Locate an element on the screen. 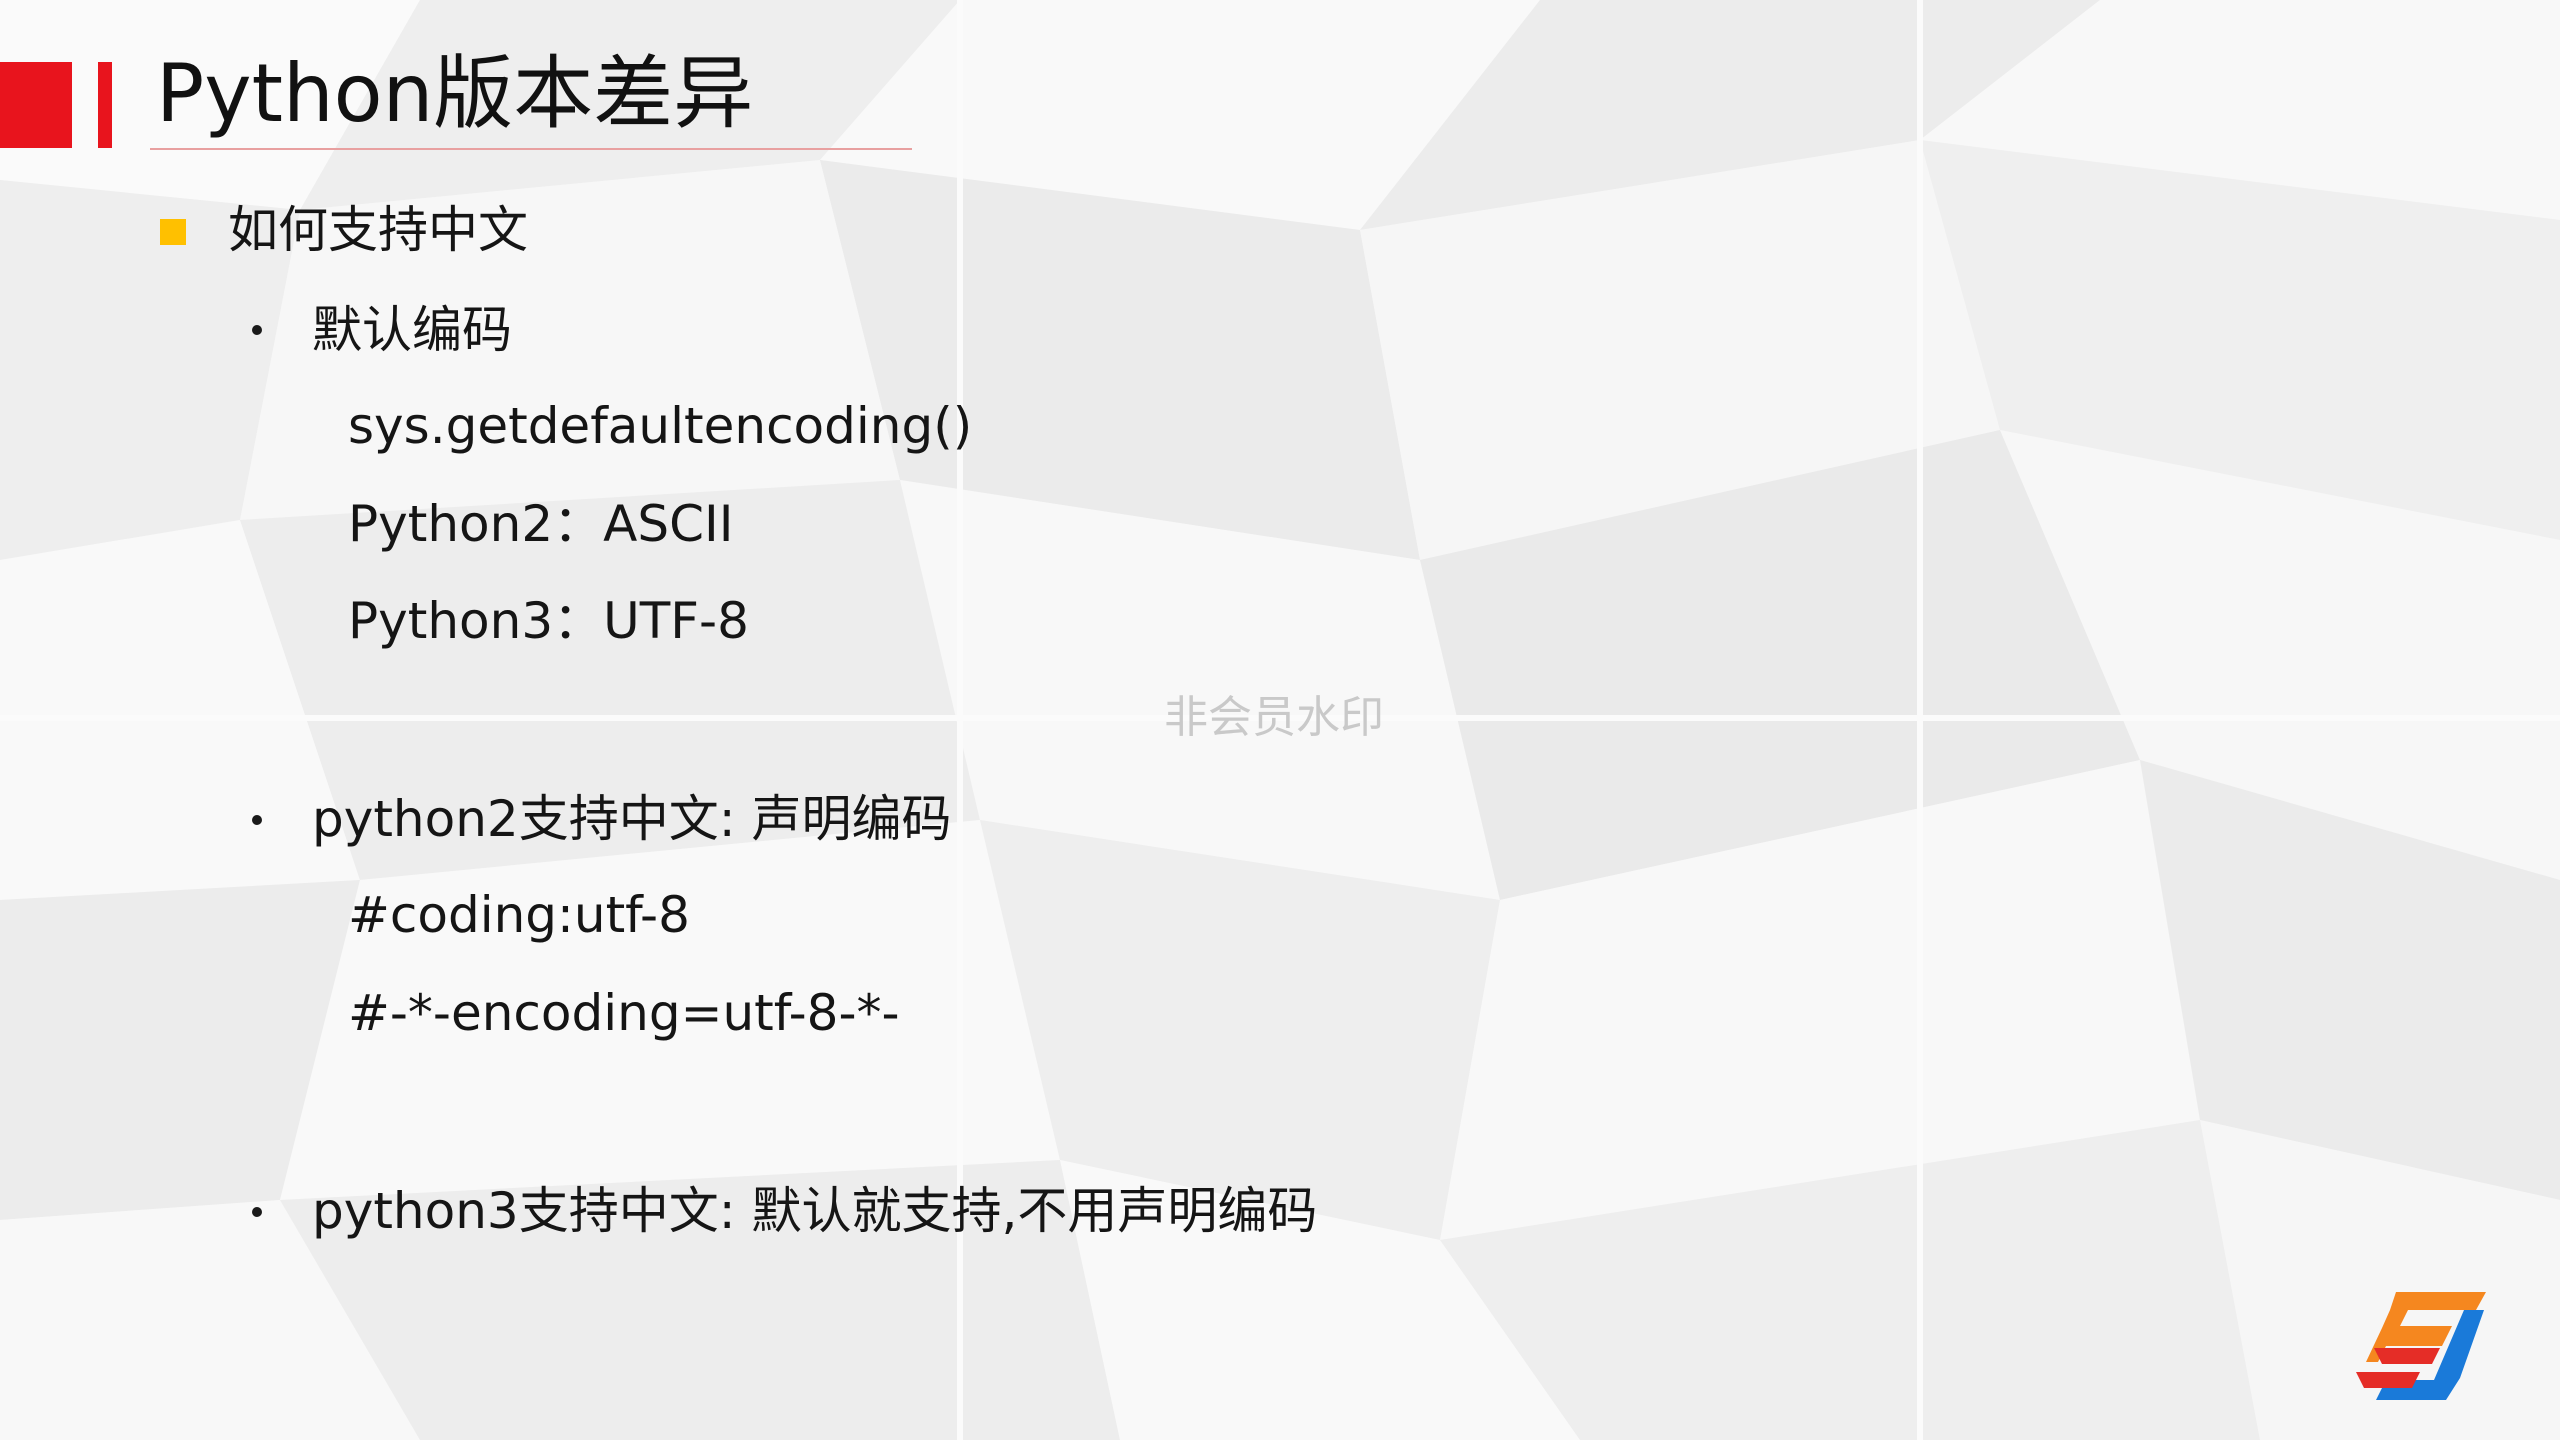 This screenshot has height=1440, width=2560. text-line-python2-ascii: Python2：ASCII is located at coordinates (541, 524).